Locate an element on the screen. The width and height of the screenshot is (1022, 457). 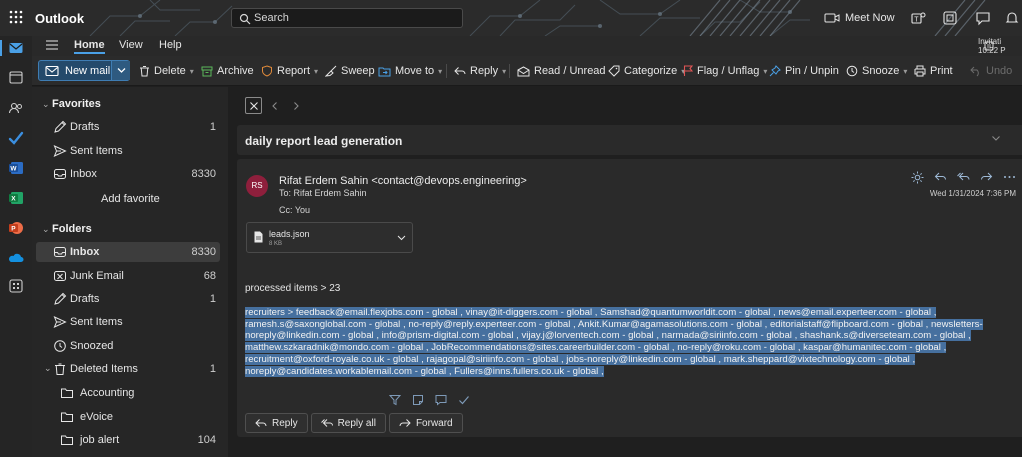
notifications-icon is located at coordinates (1012, 18).